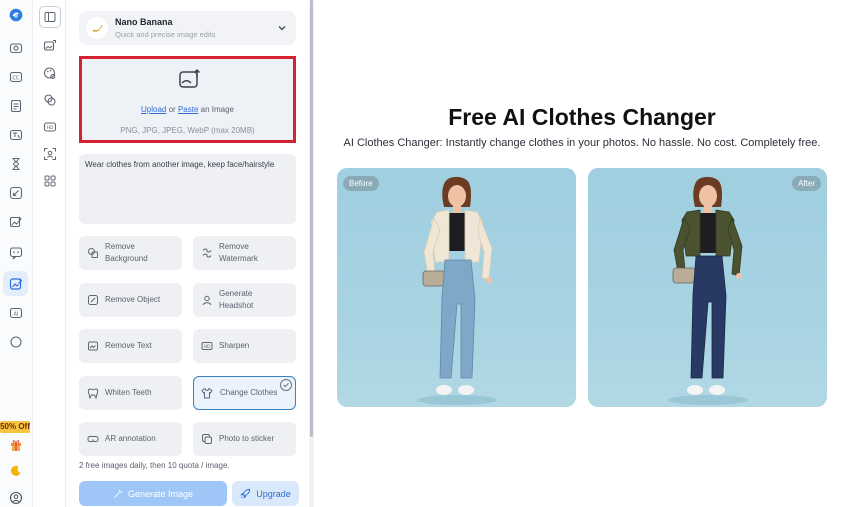  I want to click on circle-icon, so click(16, 342).